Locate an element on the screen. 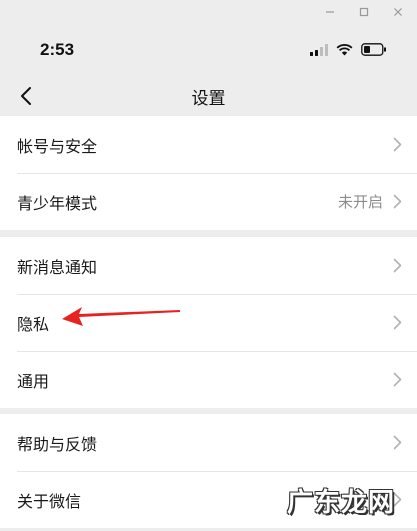 The image size is (417, 531). settings-item-label: 新消息通知 is located at coordinates (57, 267).